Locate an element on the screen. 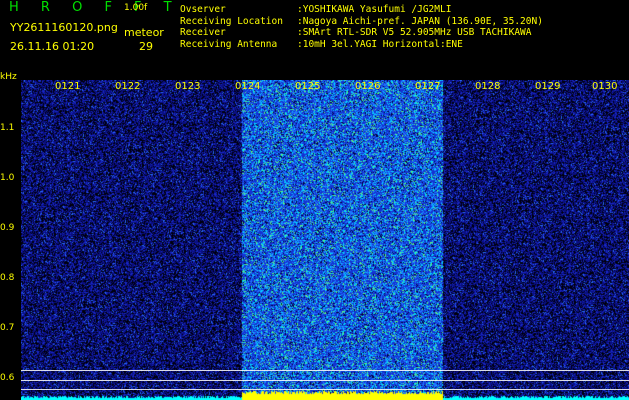 The height and width of the screenshot is (400, 629). y-tick-label: 0.7 is located at coordinates (7, 328).